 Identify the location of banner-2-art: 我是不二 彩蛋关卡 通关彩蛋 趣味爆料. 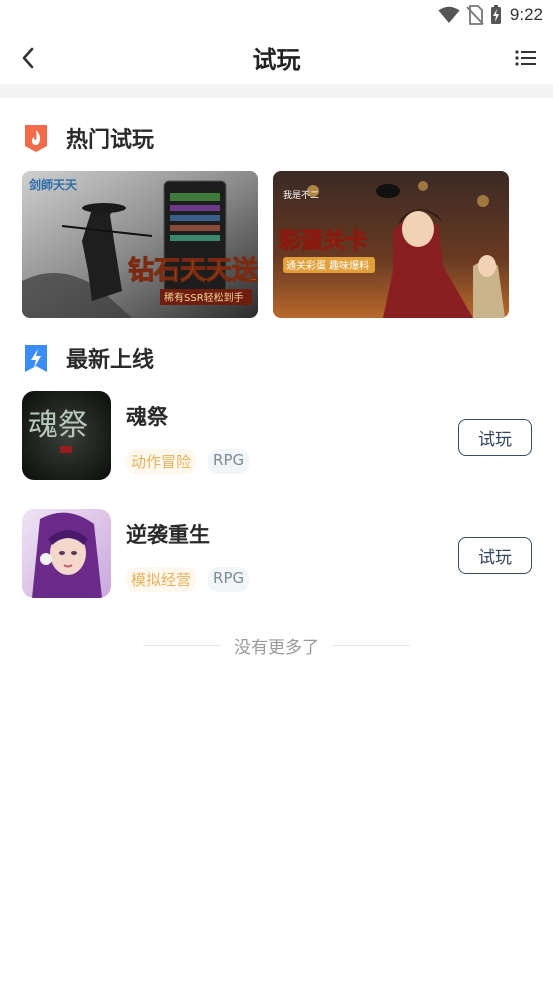
(391, 244).